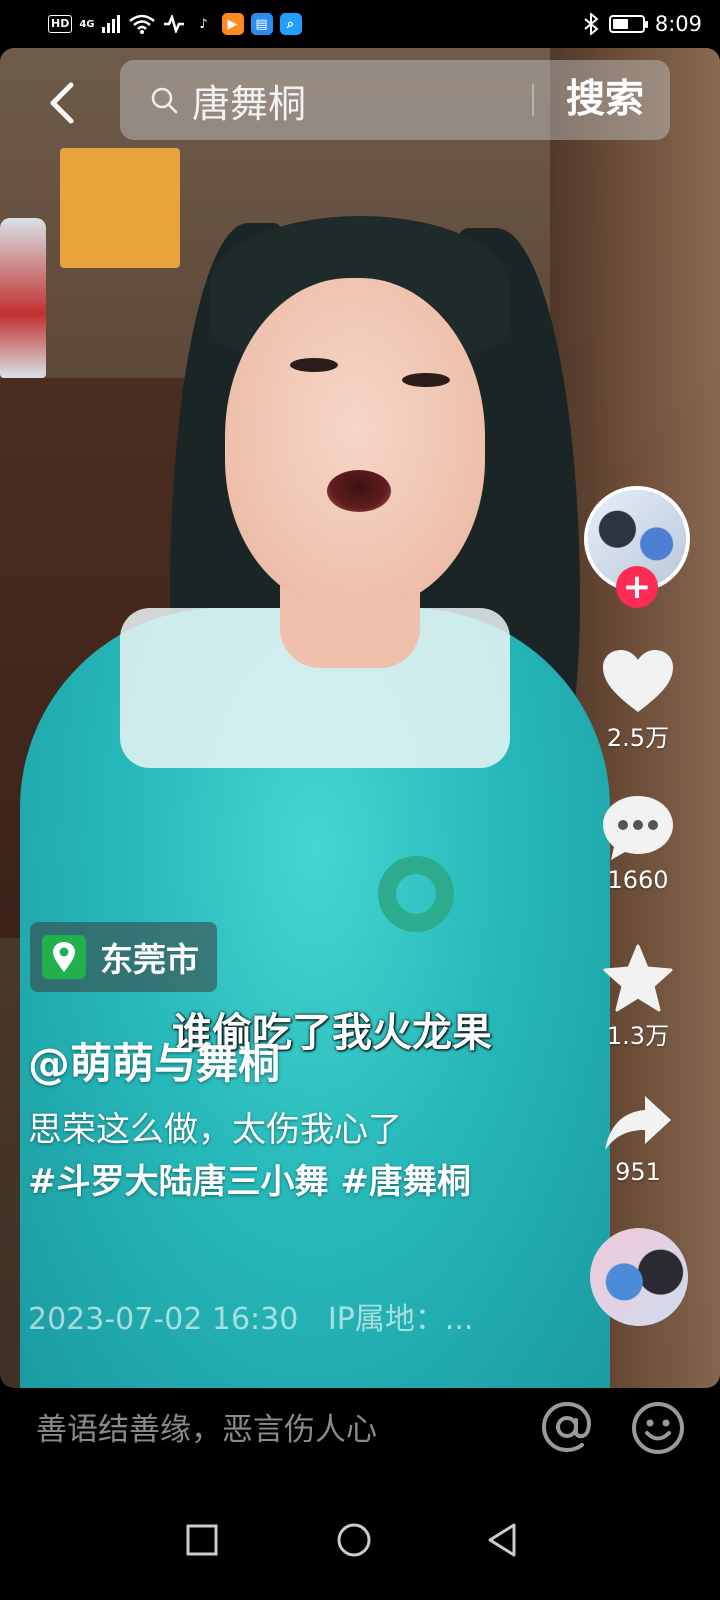 The height and width of the screenshot is (1600, 720). What do you see at coordinates (678, 24) in the screenshot?
I see `clock: 8:09` at bounding box center [678, 24].